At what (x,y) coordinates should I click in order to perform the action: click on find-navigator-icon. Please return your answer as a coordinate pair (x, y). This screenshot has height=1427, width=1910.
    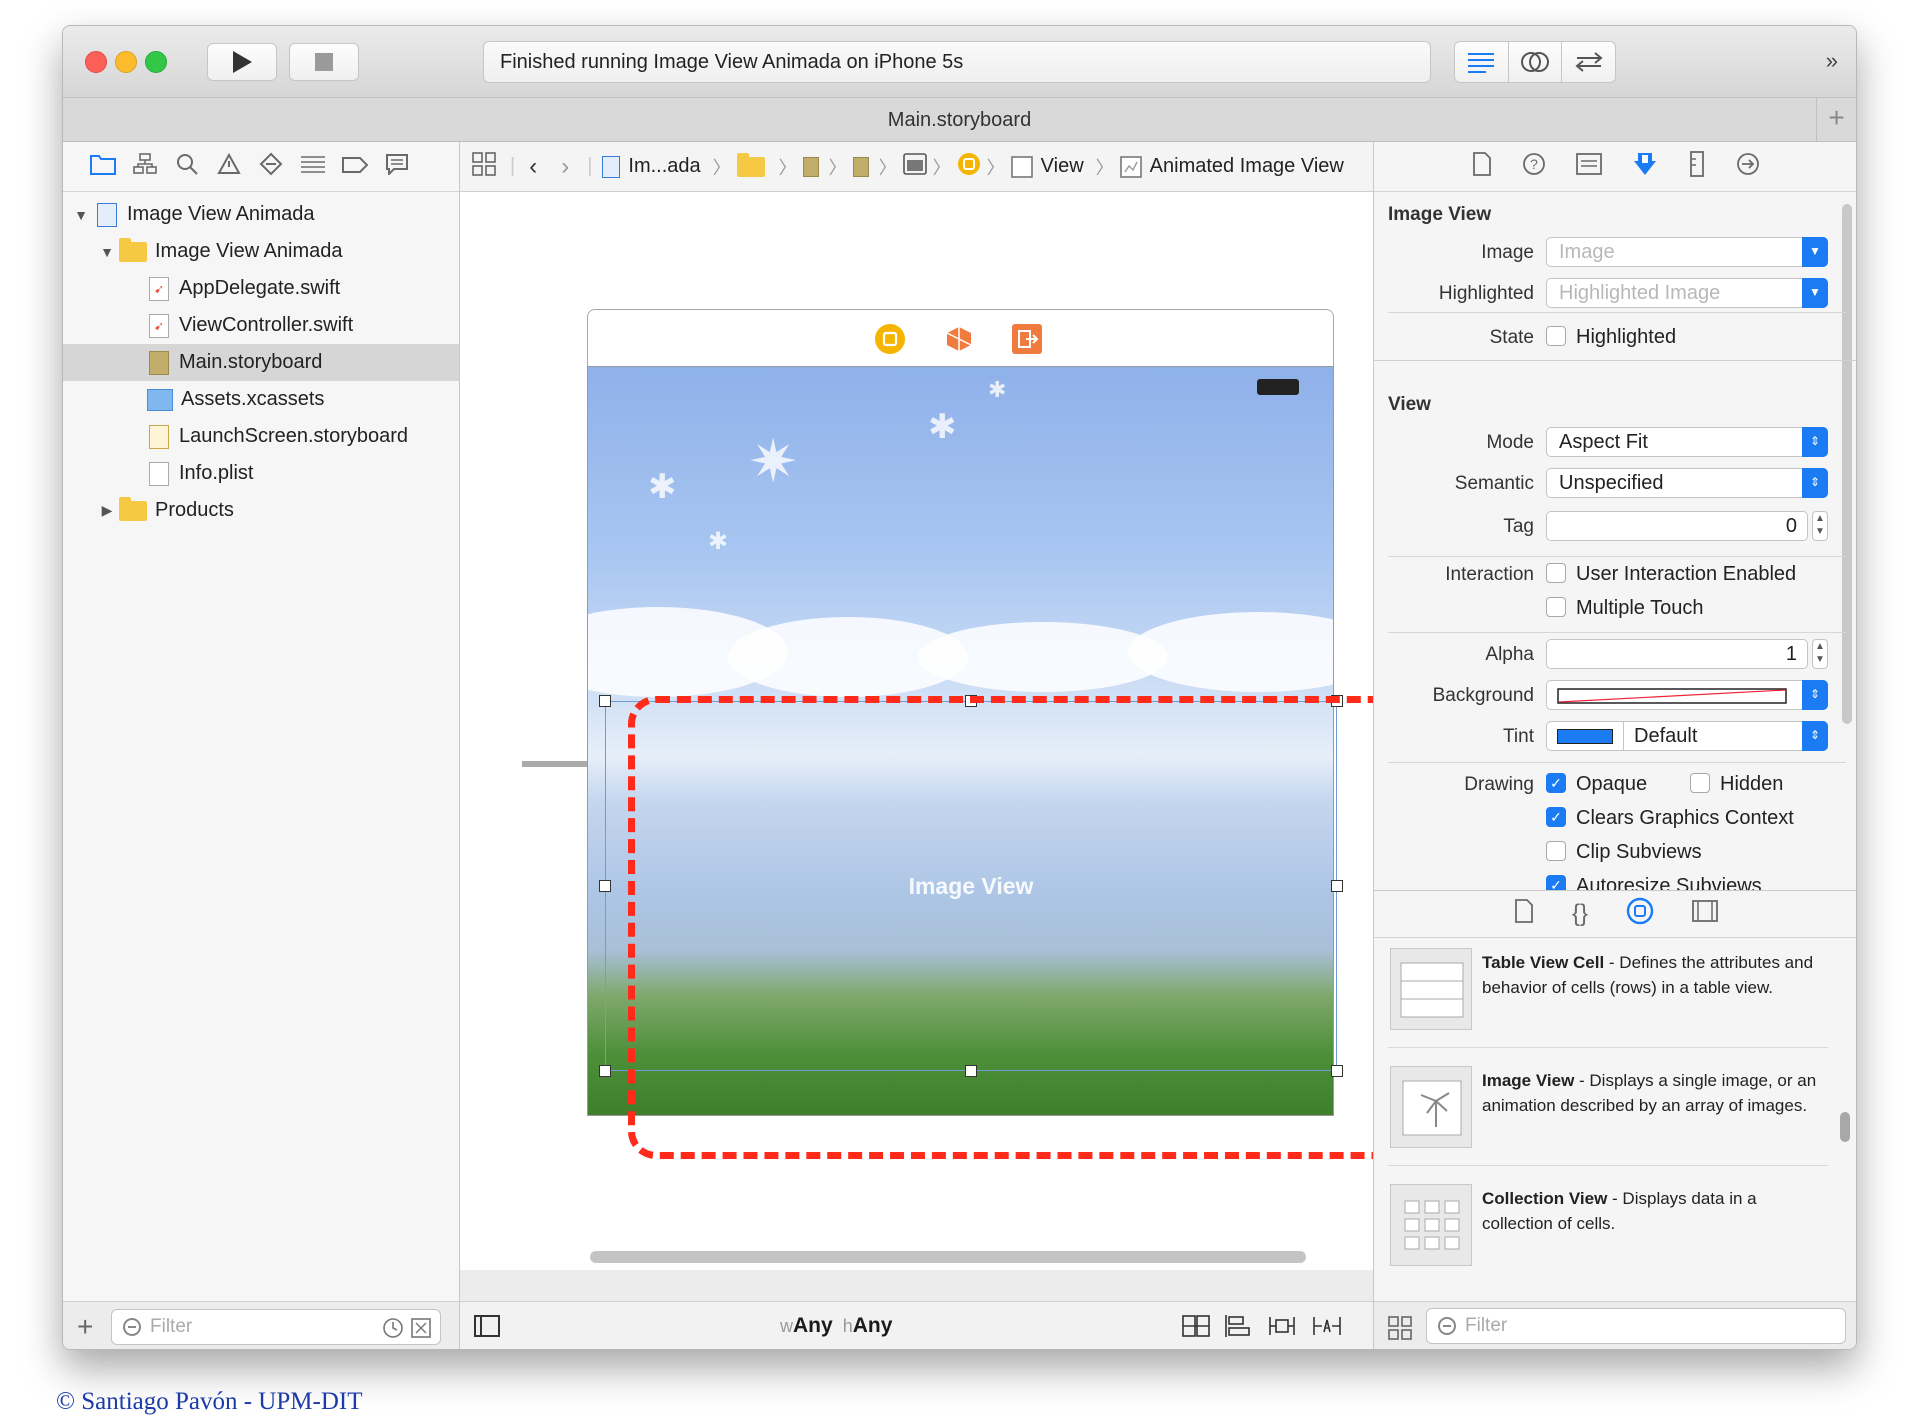
    Looking at the image, I should click on (187, 167).